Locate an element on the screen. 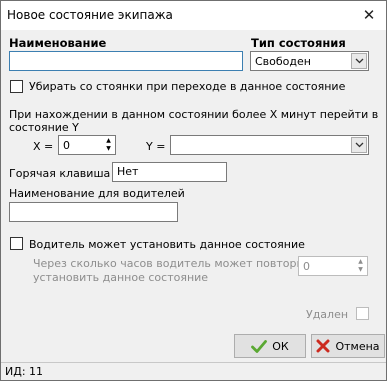  timeout-description-line2: состояние Y is located at coordinates (44, 127).